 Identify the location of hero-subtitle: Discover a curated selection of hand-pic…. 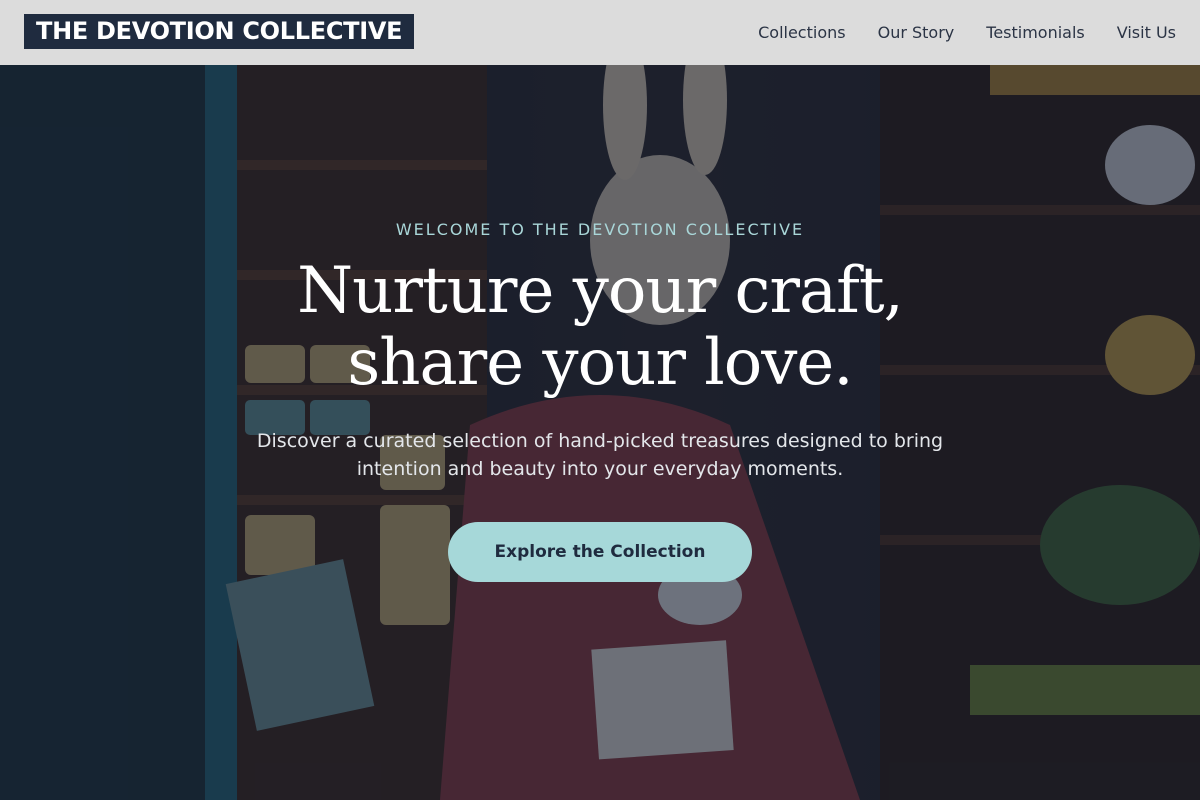
(600, 455).